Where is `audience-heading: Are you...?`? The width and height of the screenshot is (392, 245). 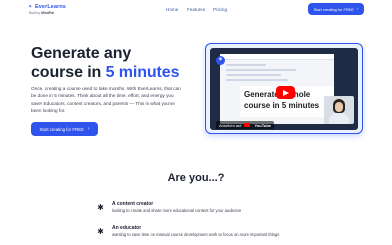
audience-heading: Are you...? is located at coordinates (196, 178).